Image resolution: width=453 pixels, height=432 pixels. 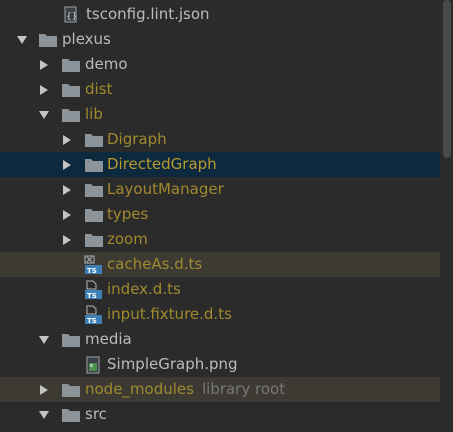 I want to click on tree-item-label: DirectedGraph, so click(x=162, y=164).